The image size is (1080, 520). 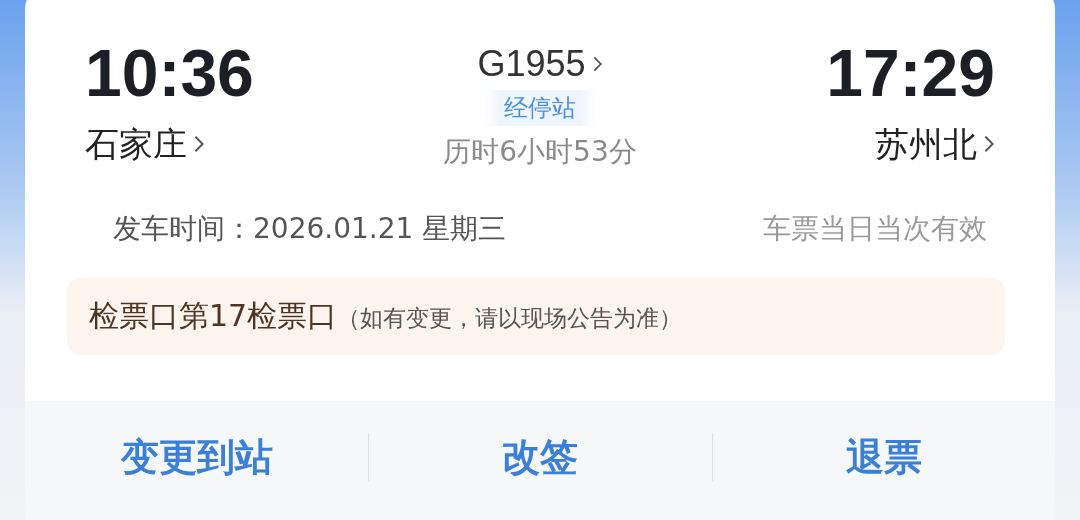 I want to click on stops-badge: 经停站, so click(x=540, y=108).